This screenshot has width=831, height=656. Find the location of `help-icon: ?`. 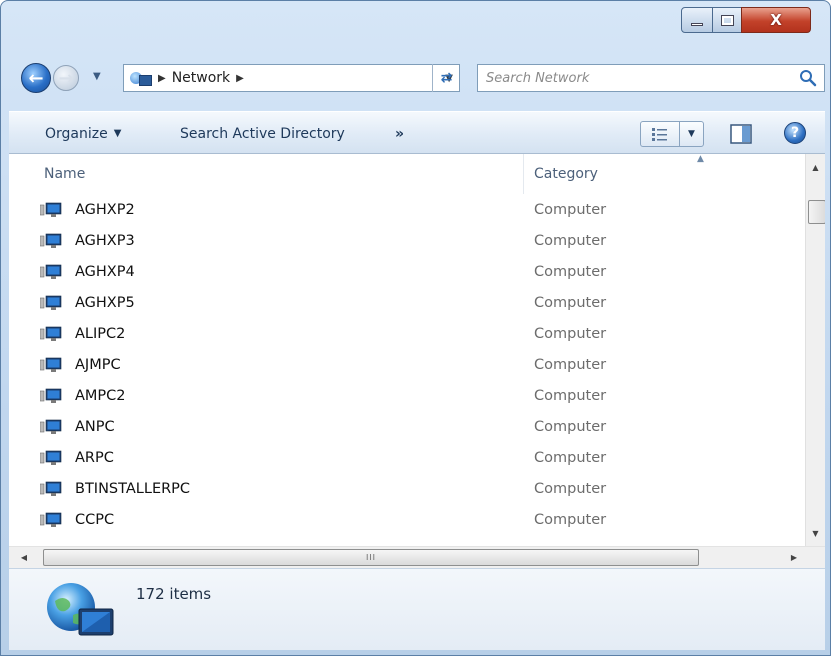

help-icon: ? is located at coordinates (795, 133).